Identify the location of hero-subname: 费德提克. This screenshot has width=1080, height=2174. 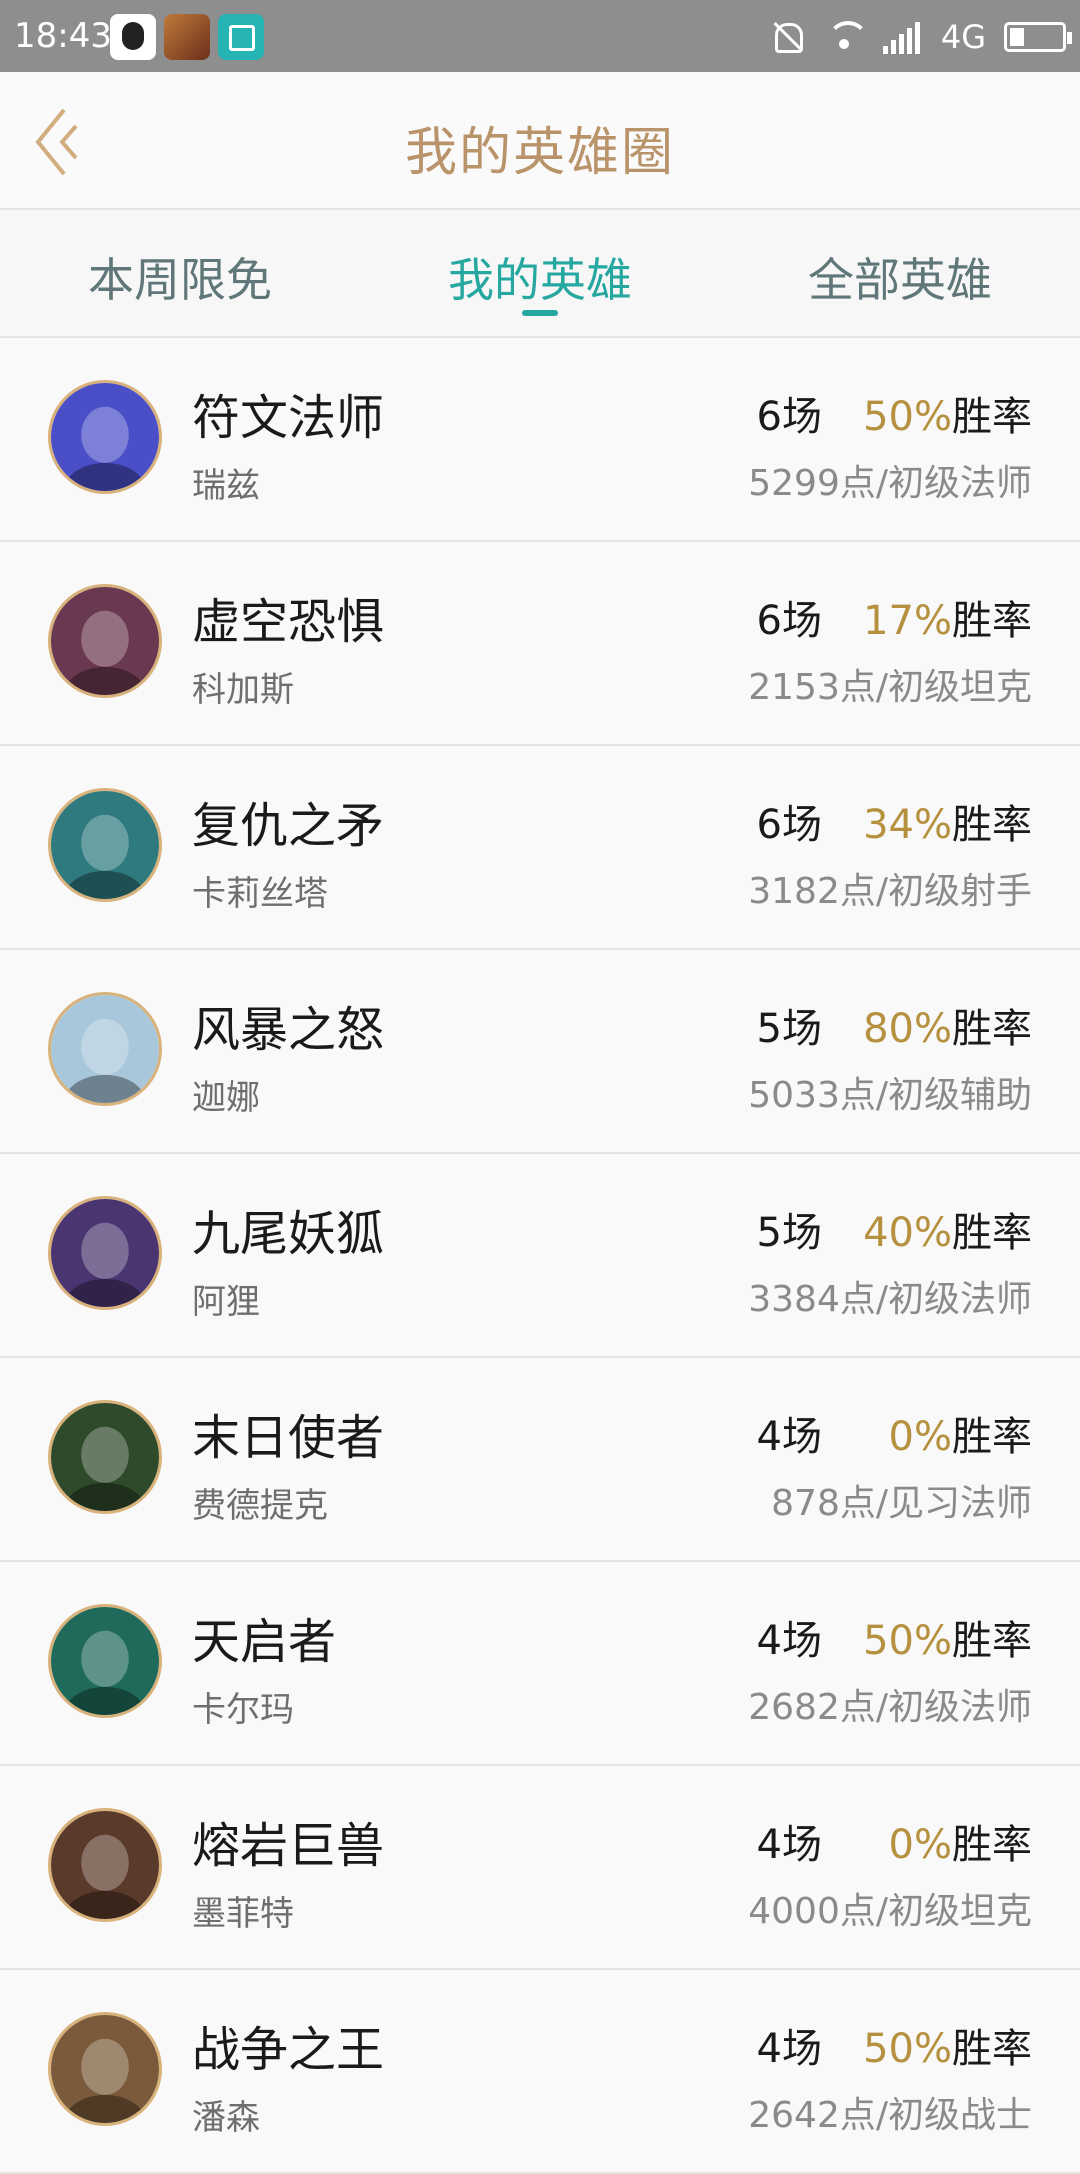
(260, 1506).